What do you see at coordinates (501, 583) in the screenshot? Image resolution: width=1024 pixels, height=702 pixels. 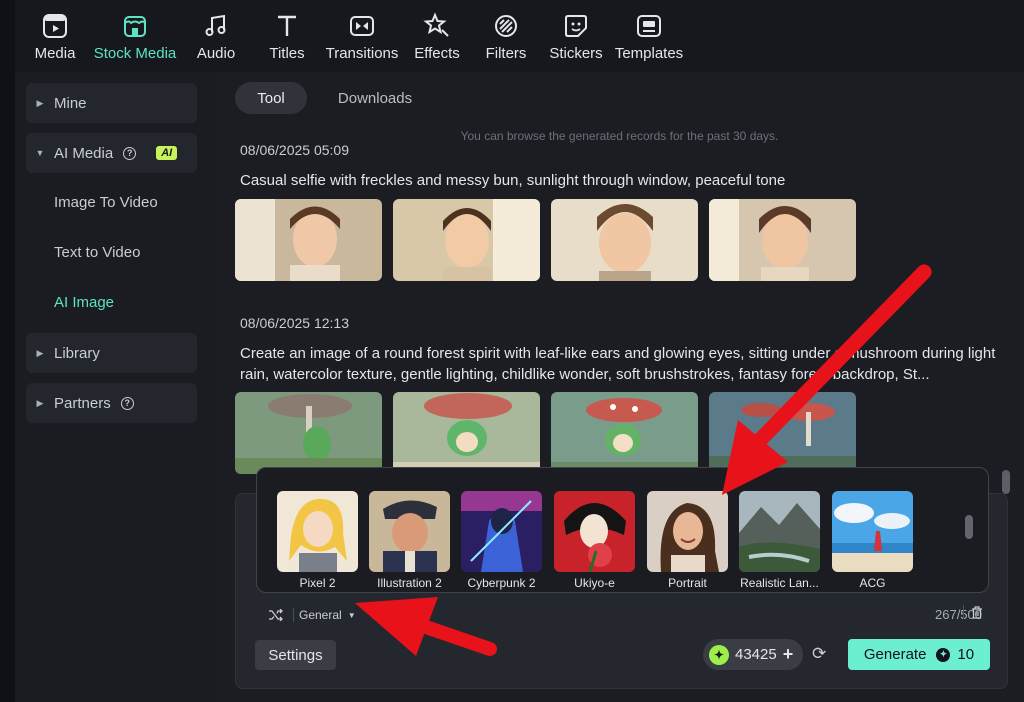 I see `style-name: Cyberpunk 2` at bounding box center [501, 583].